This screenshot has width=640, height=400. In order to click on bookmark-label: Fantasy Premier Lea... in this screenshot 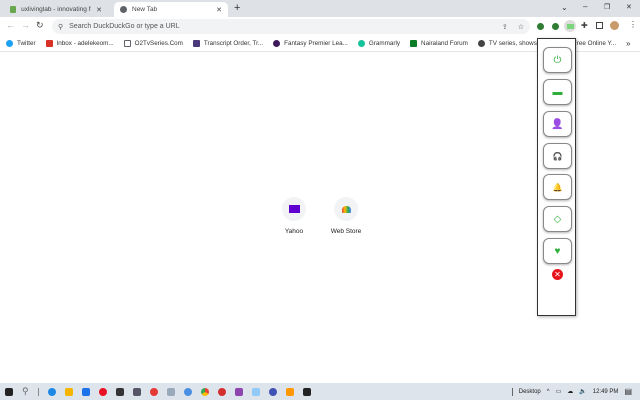, I will do `click(316, 43)`.